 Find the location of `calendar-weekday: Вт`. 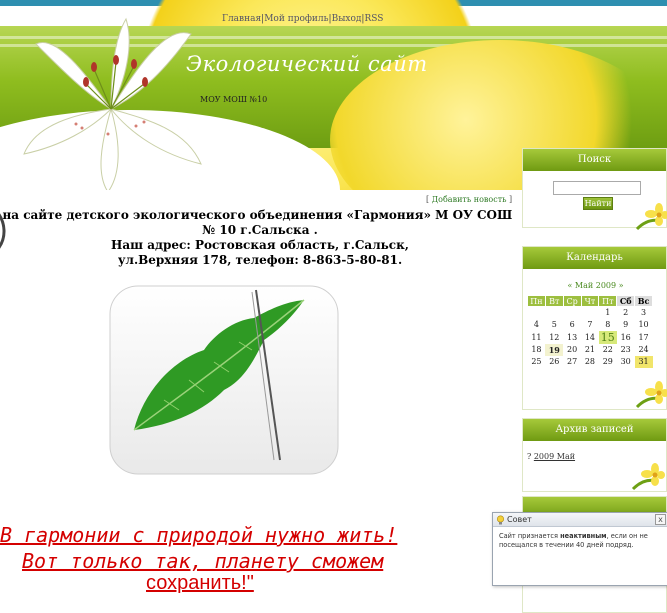

calendar-weekday: Вт is located at coordinates (554, 301).